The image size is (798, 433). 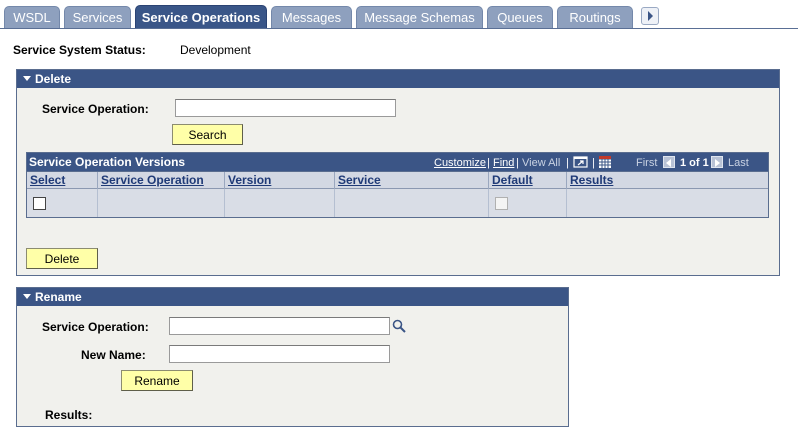 I want to click on column-header-version: Version, so click(x=280, y=180).